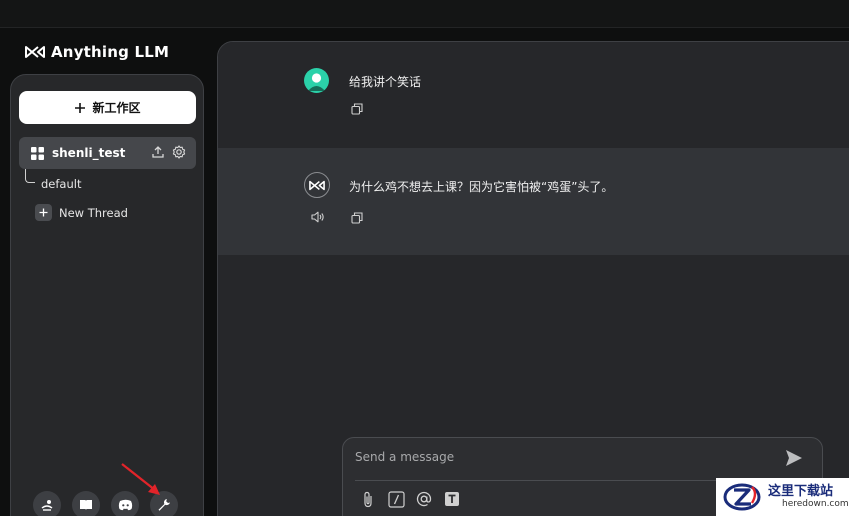 This screenshot has width=849, height=516. I want to click on thread-item-default: default, so click(61, 184).